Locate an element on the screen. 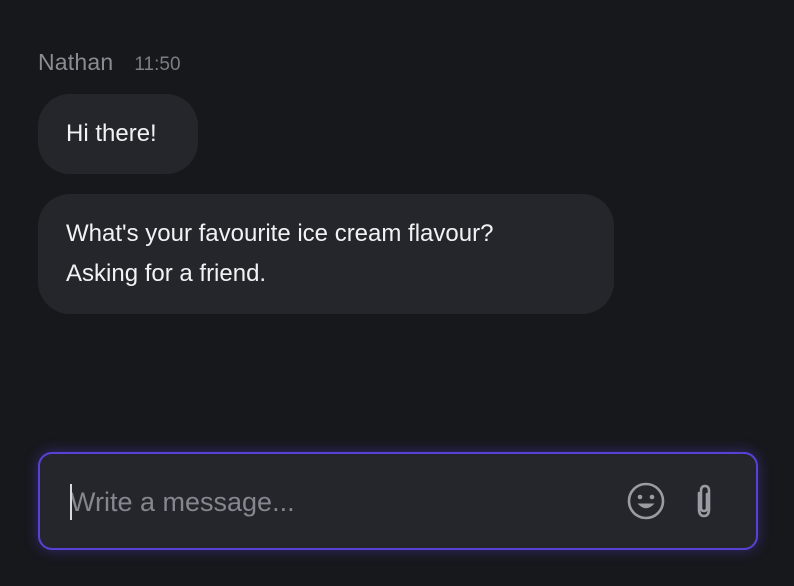 The image size is (794, 586). message-text-line: What's your favourite ice cream flavour? is located at coordinates (280, 233).